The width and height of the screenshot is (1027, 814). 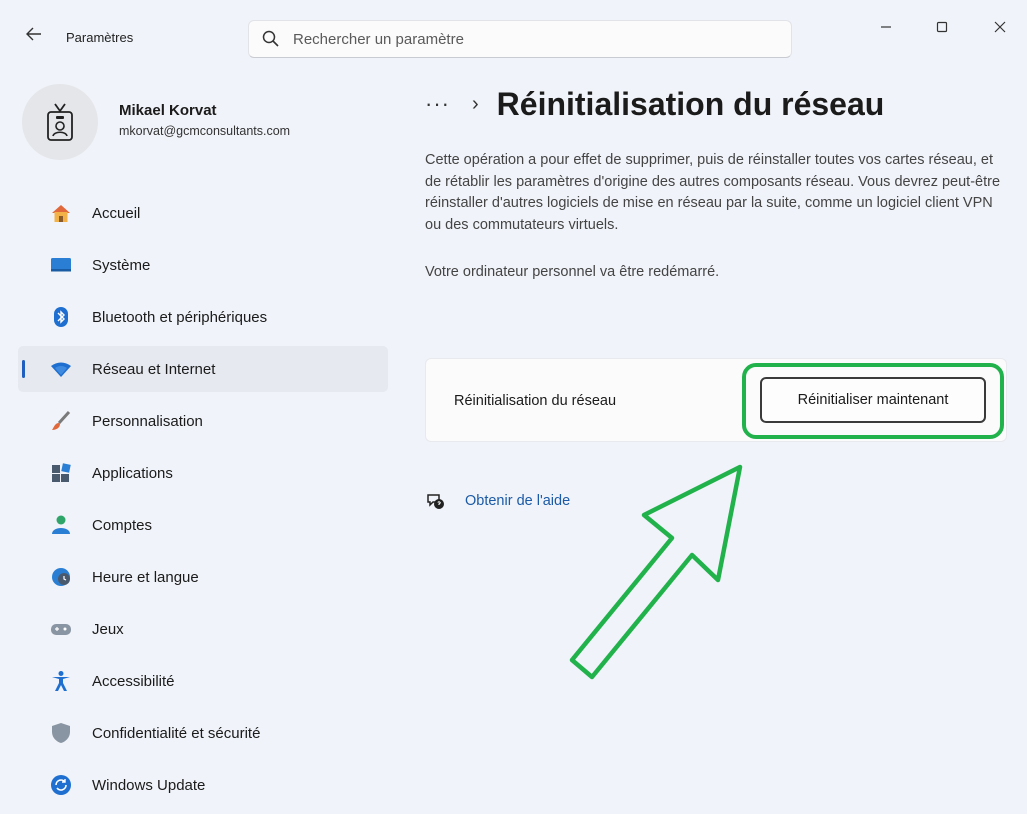 I want to click on home-icon, so click(x=61, y=213).